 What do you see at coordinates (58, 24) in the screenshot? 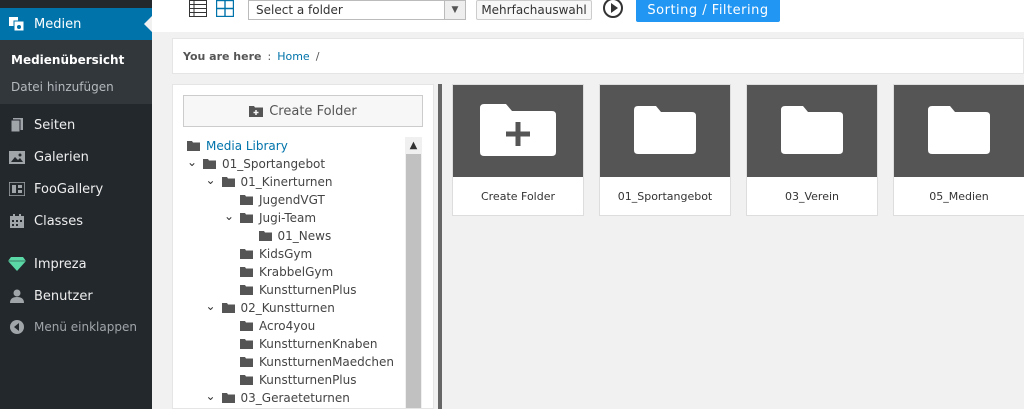
I see `sidebar-item-label: Medien` at bounding box center [58, 24].